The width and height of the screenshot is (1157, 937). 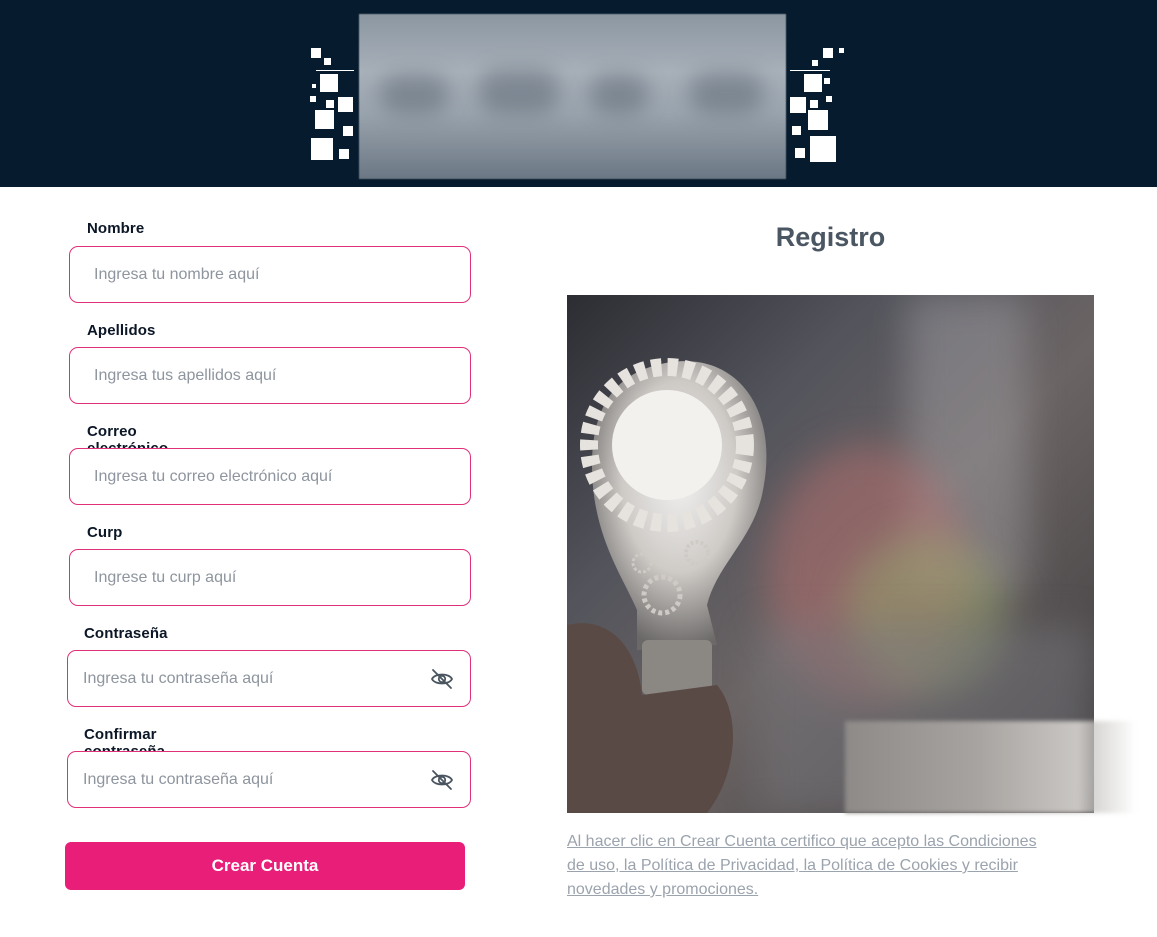 I want to click on left-pixel-decoration, so click(x=338, y=103).